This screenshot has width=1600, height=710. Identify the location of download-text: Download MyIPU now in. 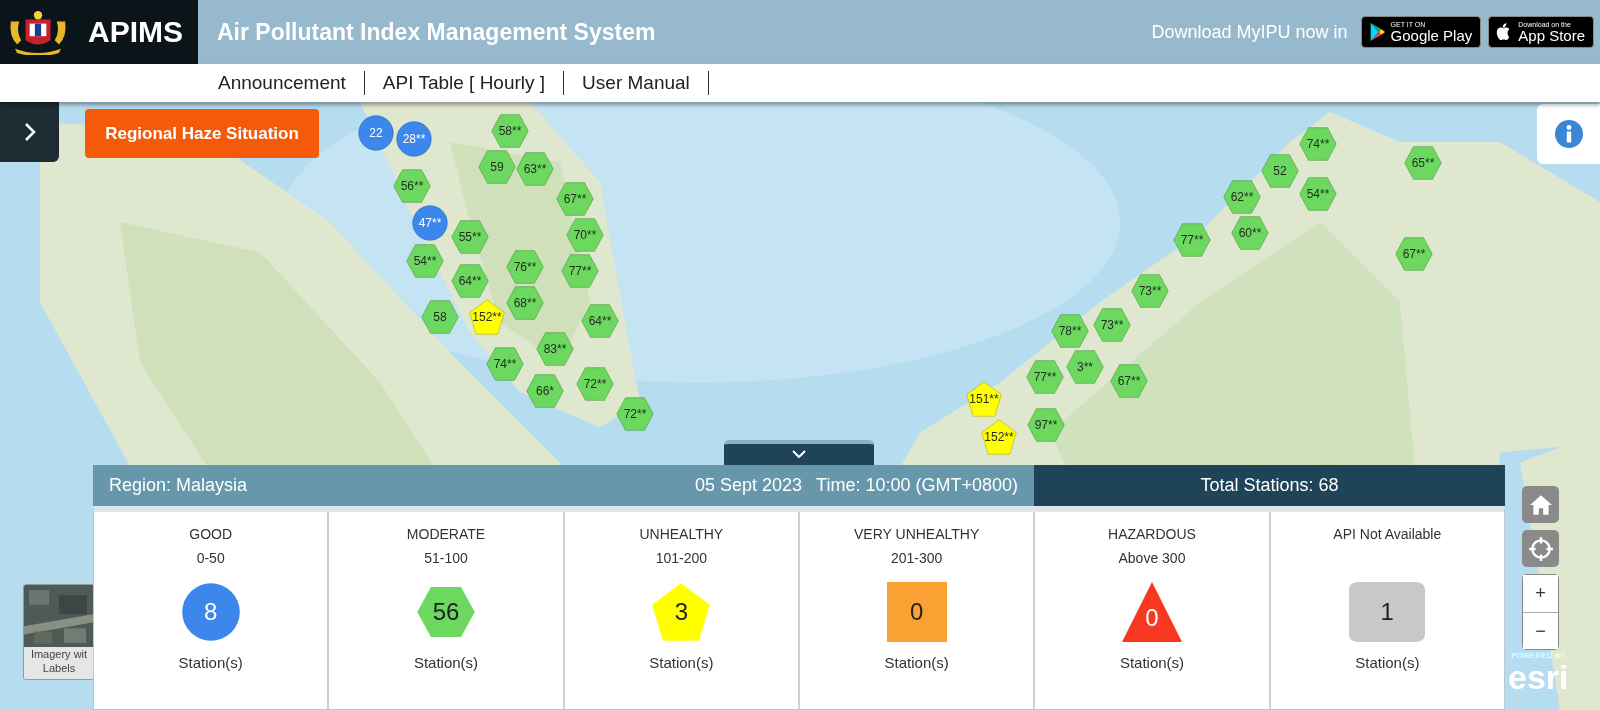
(1249, 32).